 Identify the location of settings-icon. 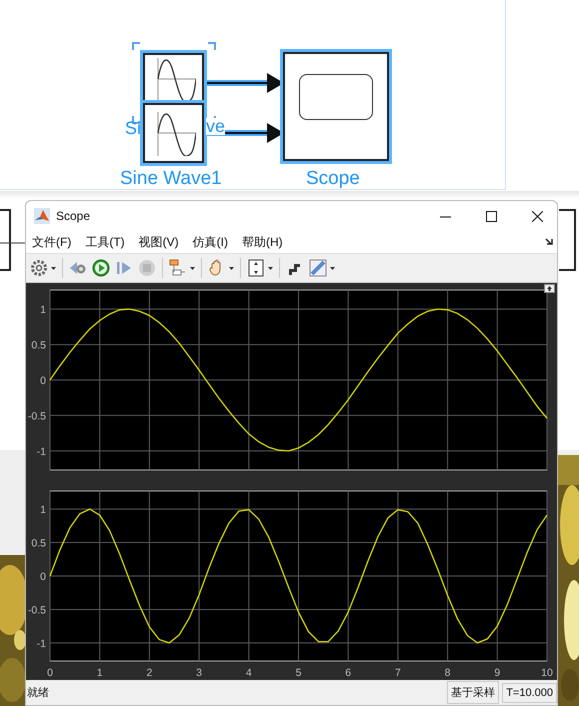
(39, 268).